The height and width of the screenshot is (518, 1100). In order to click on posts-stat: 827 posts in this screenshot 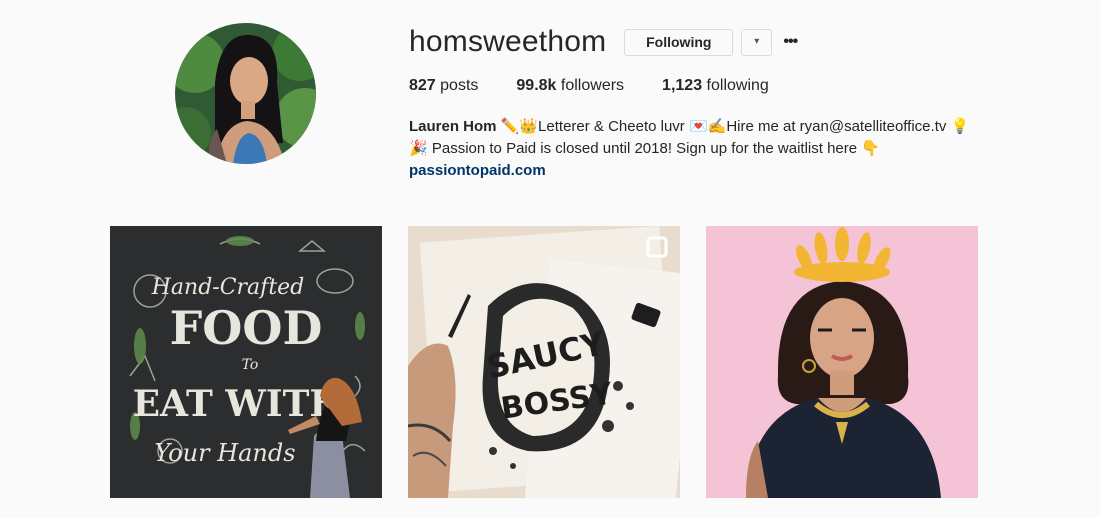, I will do `click(443, 86)`.